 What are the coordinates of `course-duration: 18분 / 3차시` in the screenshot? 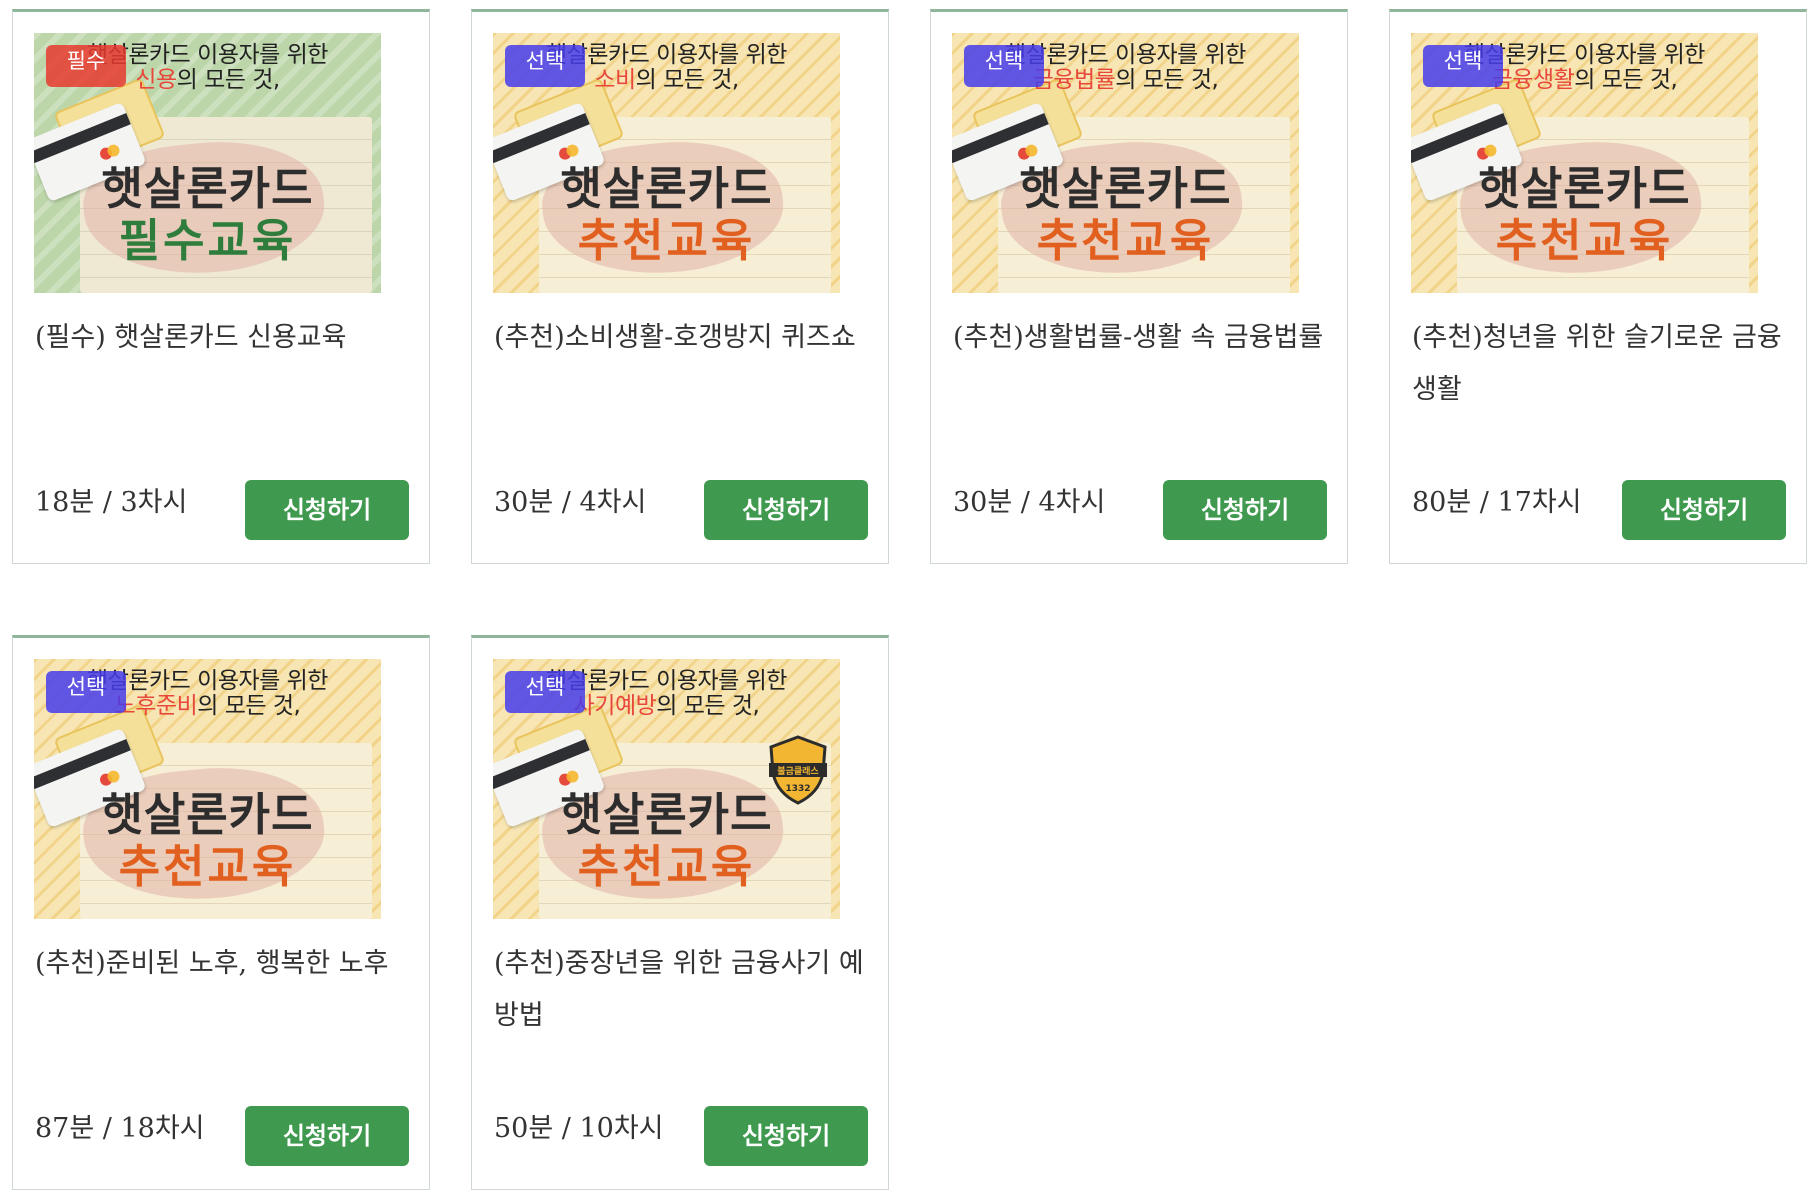 It's located at (111, 502).